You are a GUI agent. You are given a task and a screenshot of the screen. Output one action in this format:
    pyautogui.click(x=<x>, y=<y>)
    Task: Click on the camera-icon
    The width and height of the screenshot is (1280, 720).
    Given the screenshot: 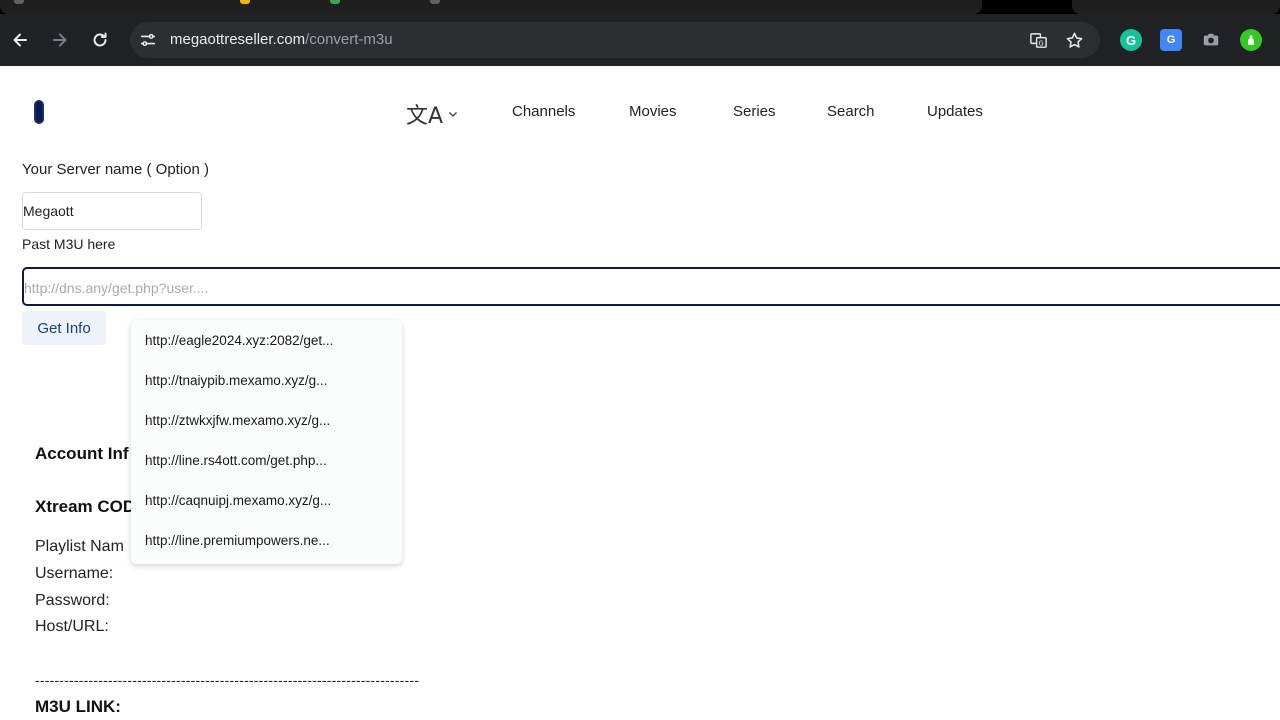 What is the action you would take?
    pyautogui.click(x=1211, y=40)
    